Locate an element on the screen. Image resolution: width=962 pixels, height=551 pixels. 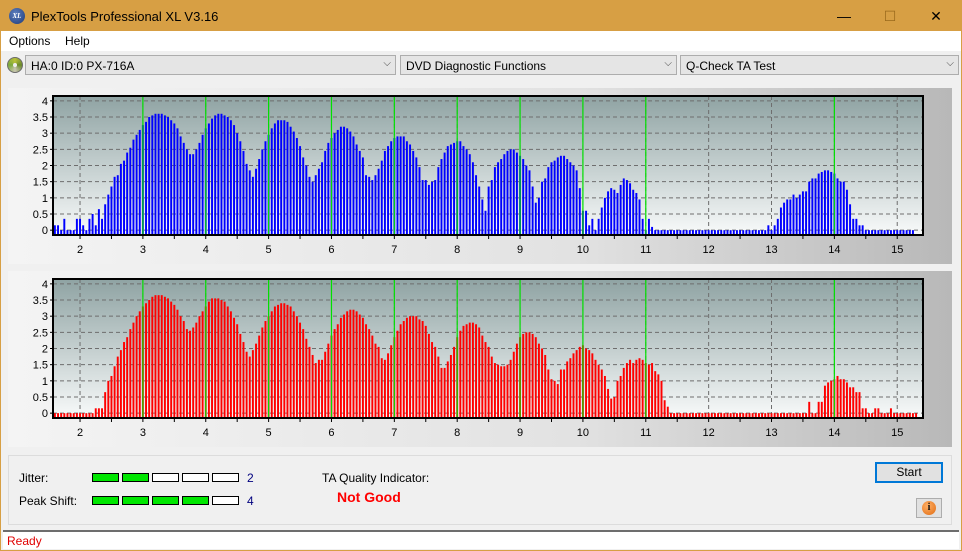
ta-quality-value: Not Good is located at coordinates (369, 497).